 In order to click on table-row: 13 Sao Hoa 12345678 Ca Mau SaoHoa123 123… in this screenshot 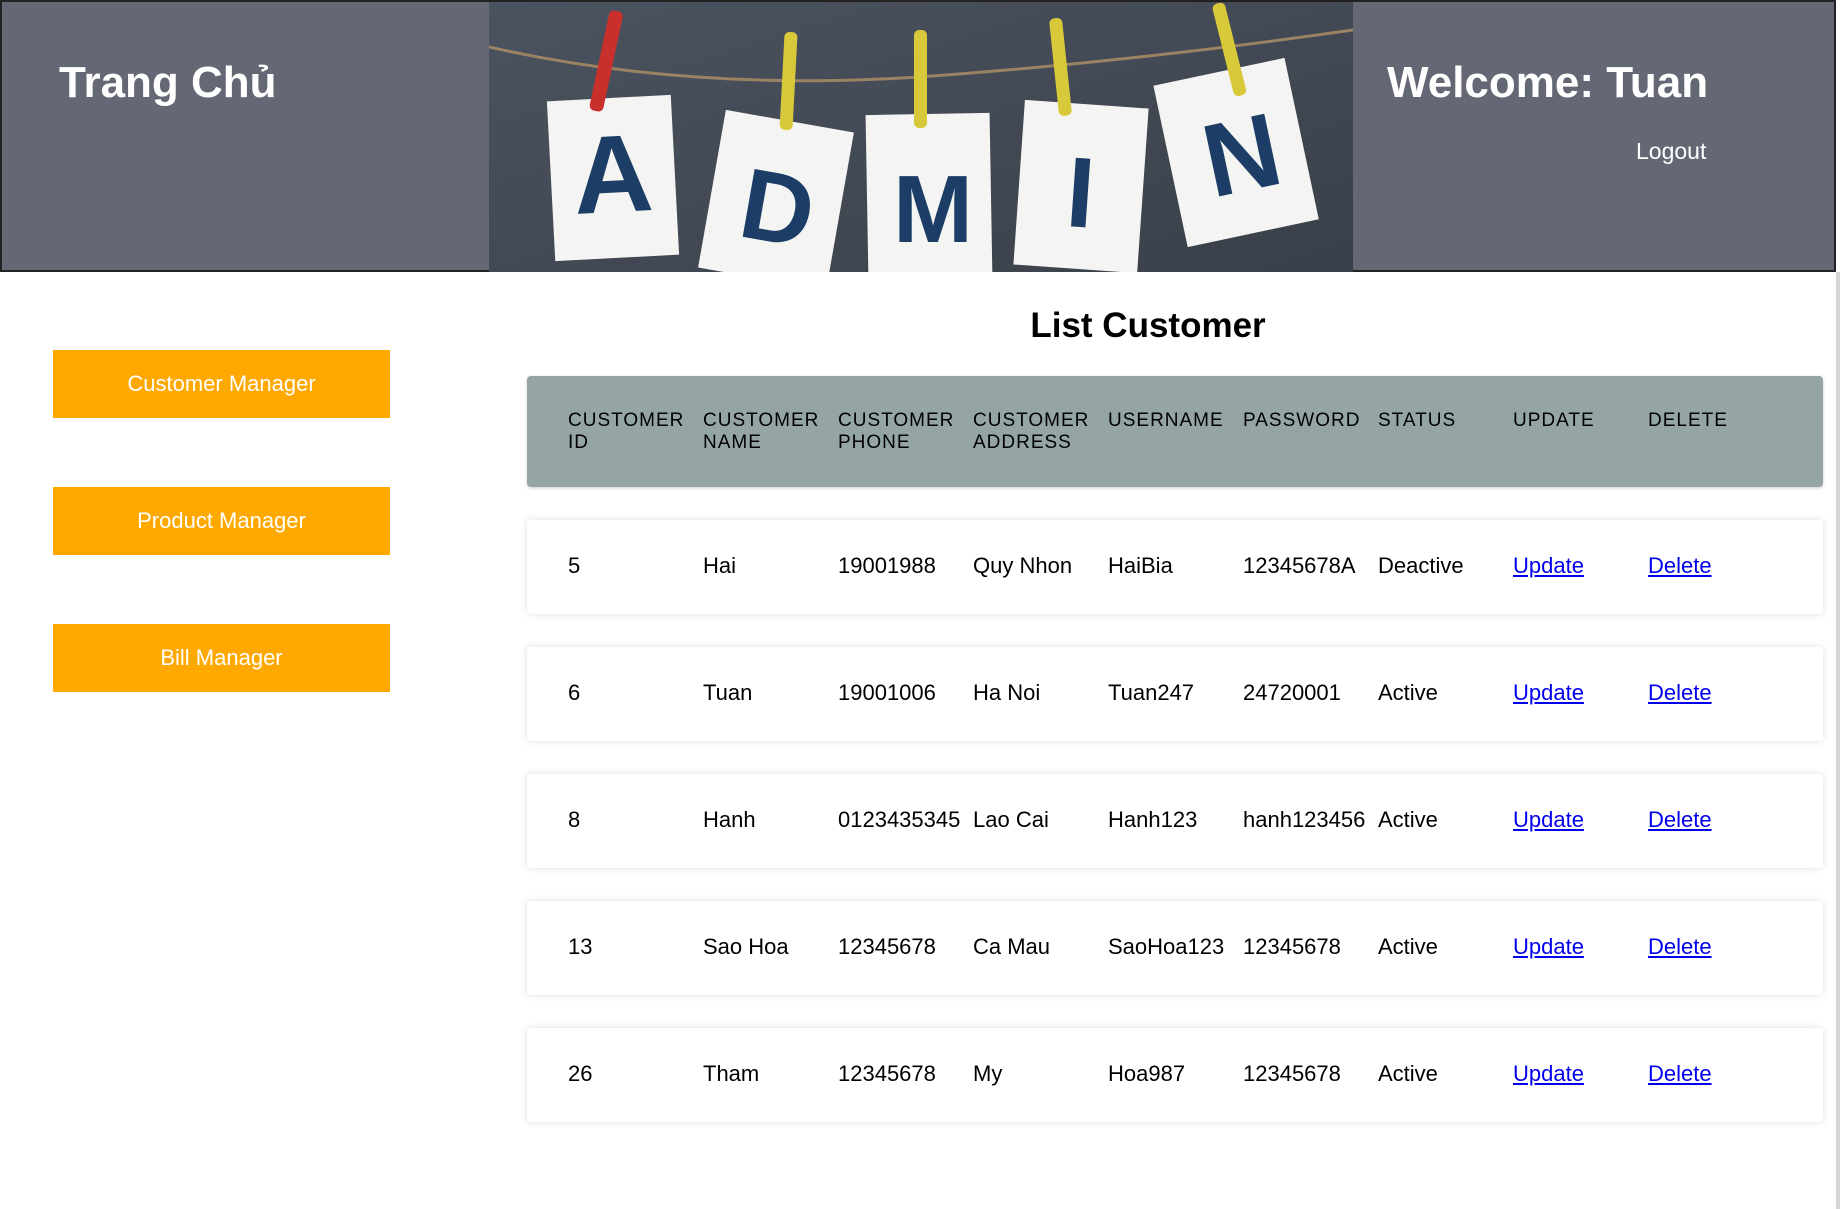, I will do `click(1175, 948)`.